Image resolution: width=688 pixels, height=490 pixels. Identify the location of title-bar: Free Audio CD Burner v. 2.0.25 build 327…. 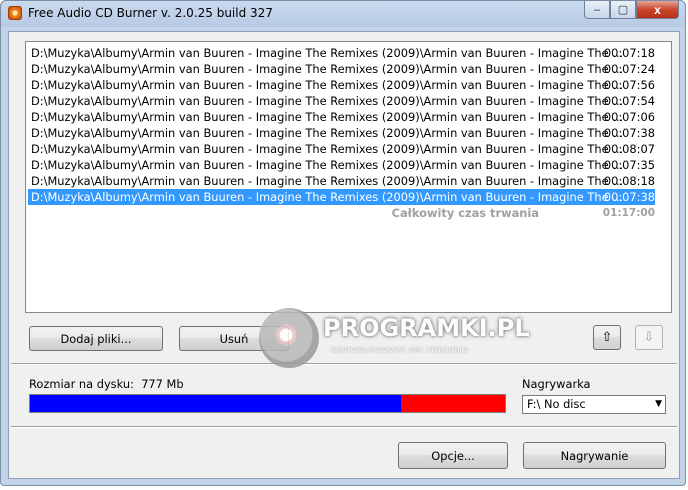
(343, 14).